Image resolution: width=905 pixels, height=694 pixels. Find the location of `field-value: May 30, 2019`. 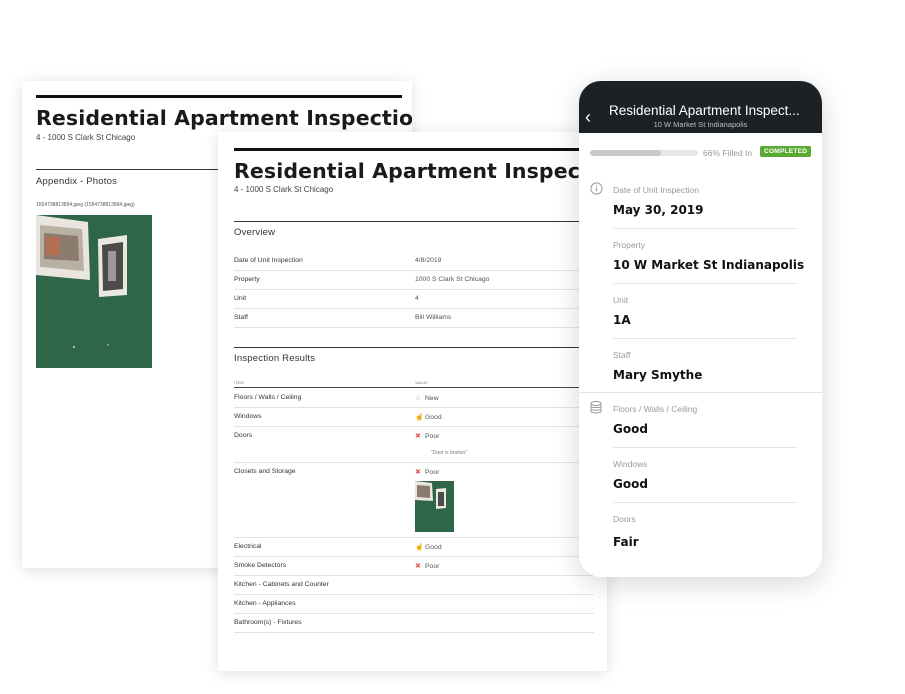

field-value: May 30, 2019 is located at coordinates (658, 210).